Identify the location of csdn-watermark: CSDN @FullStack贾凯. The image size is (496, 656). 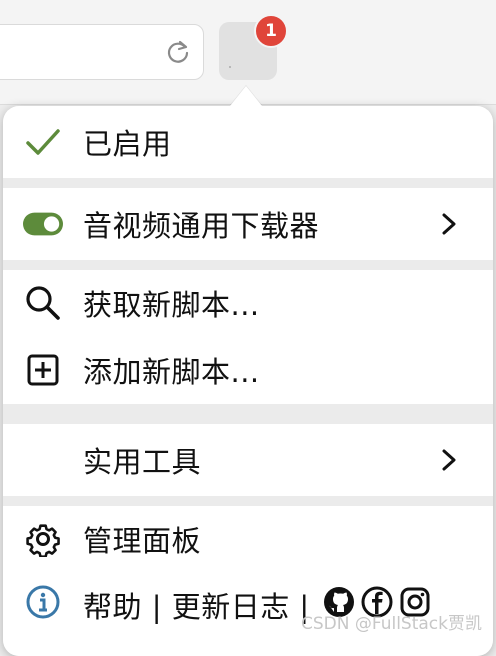
(391, 624).